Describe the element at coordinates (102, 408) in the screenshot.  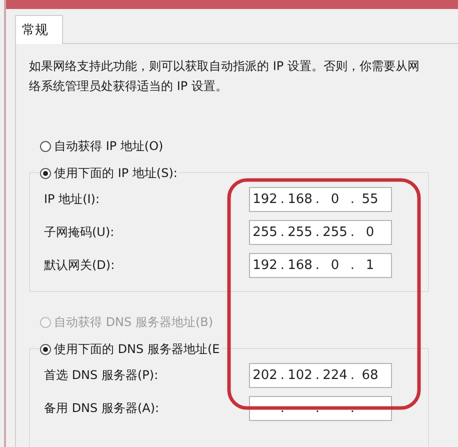
I see `field-label: 备用 DNS 服务器(A):` at that location.